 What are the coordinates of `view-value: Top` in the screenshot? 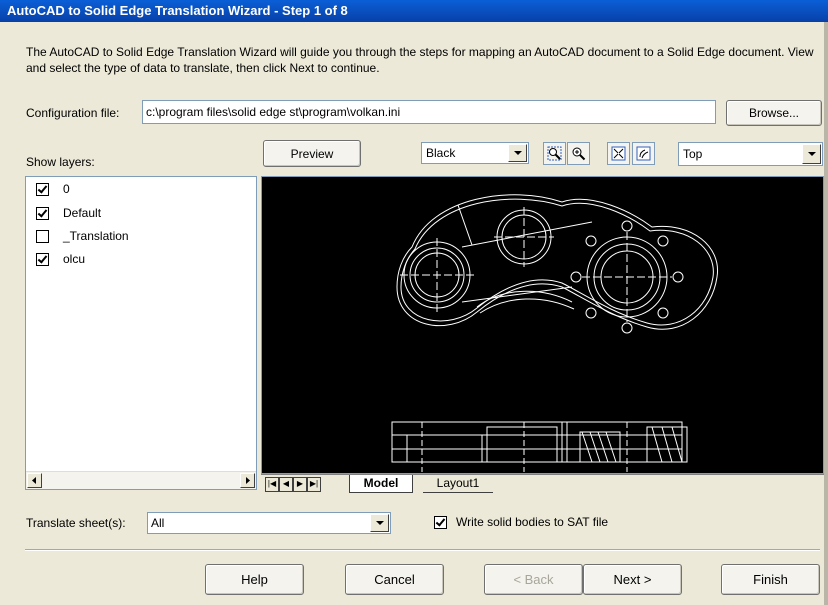 It's located at (693, 154).